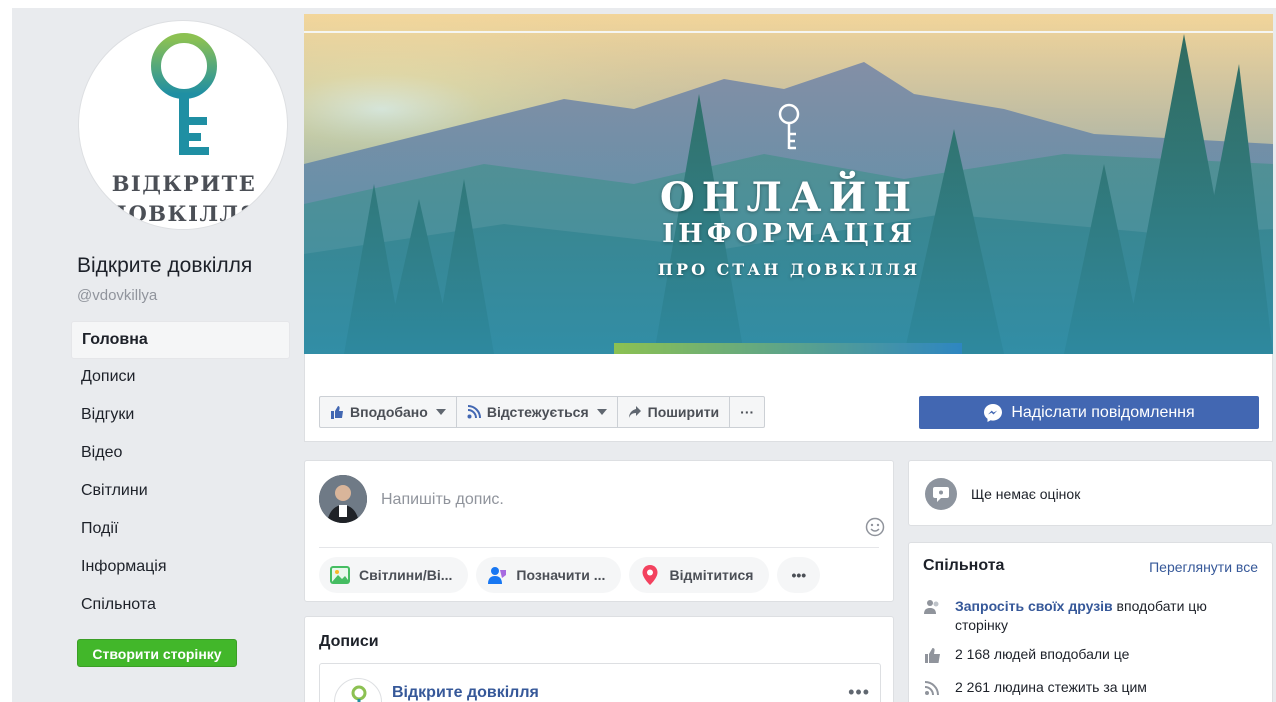 The height and width of the screenshot is (702, 1276). What do you see at coordinates (600, 682) in the screenshot?
I see `post-card: Відкрите довкілля •••` at bounding box center [600, 682].